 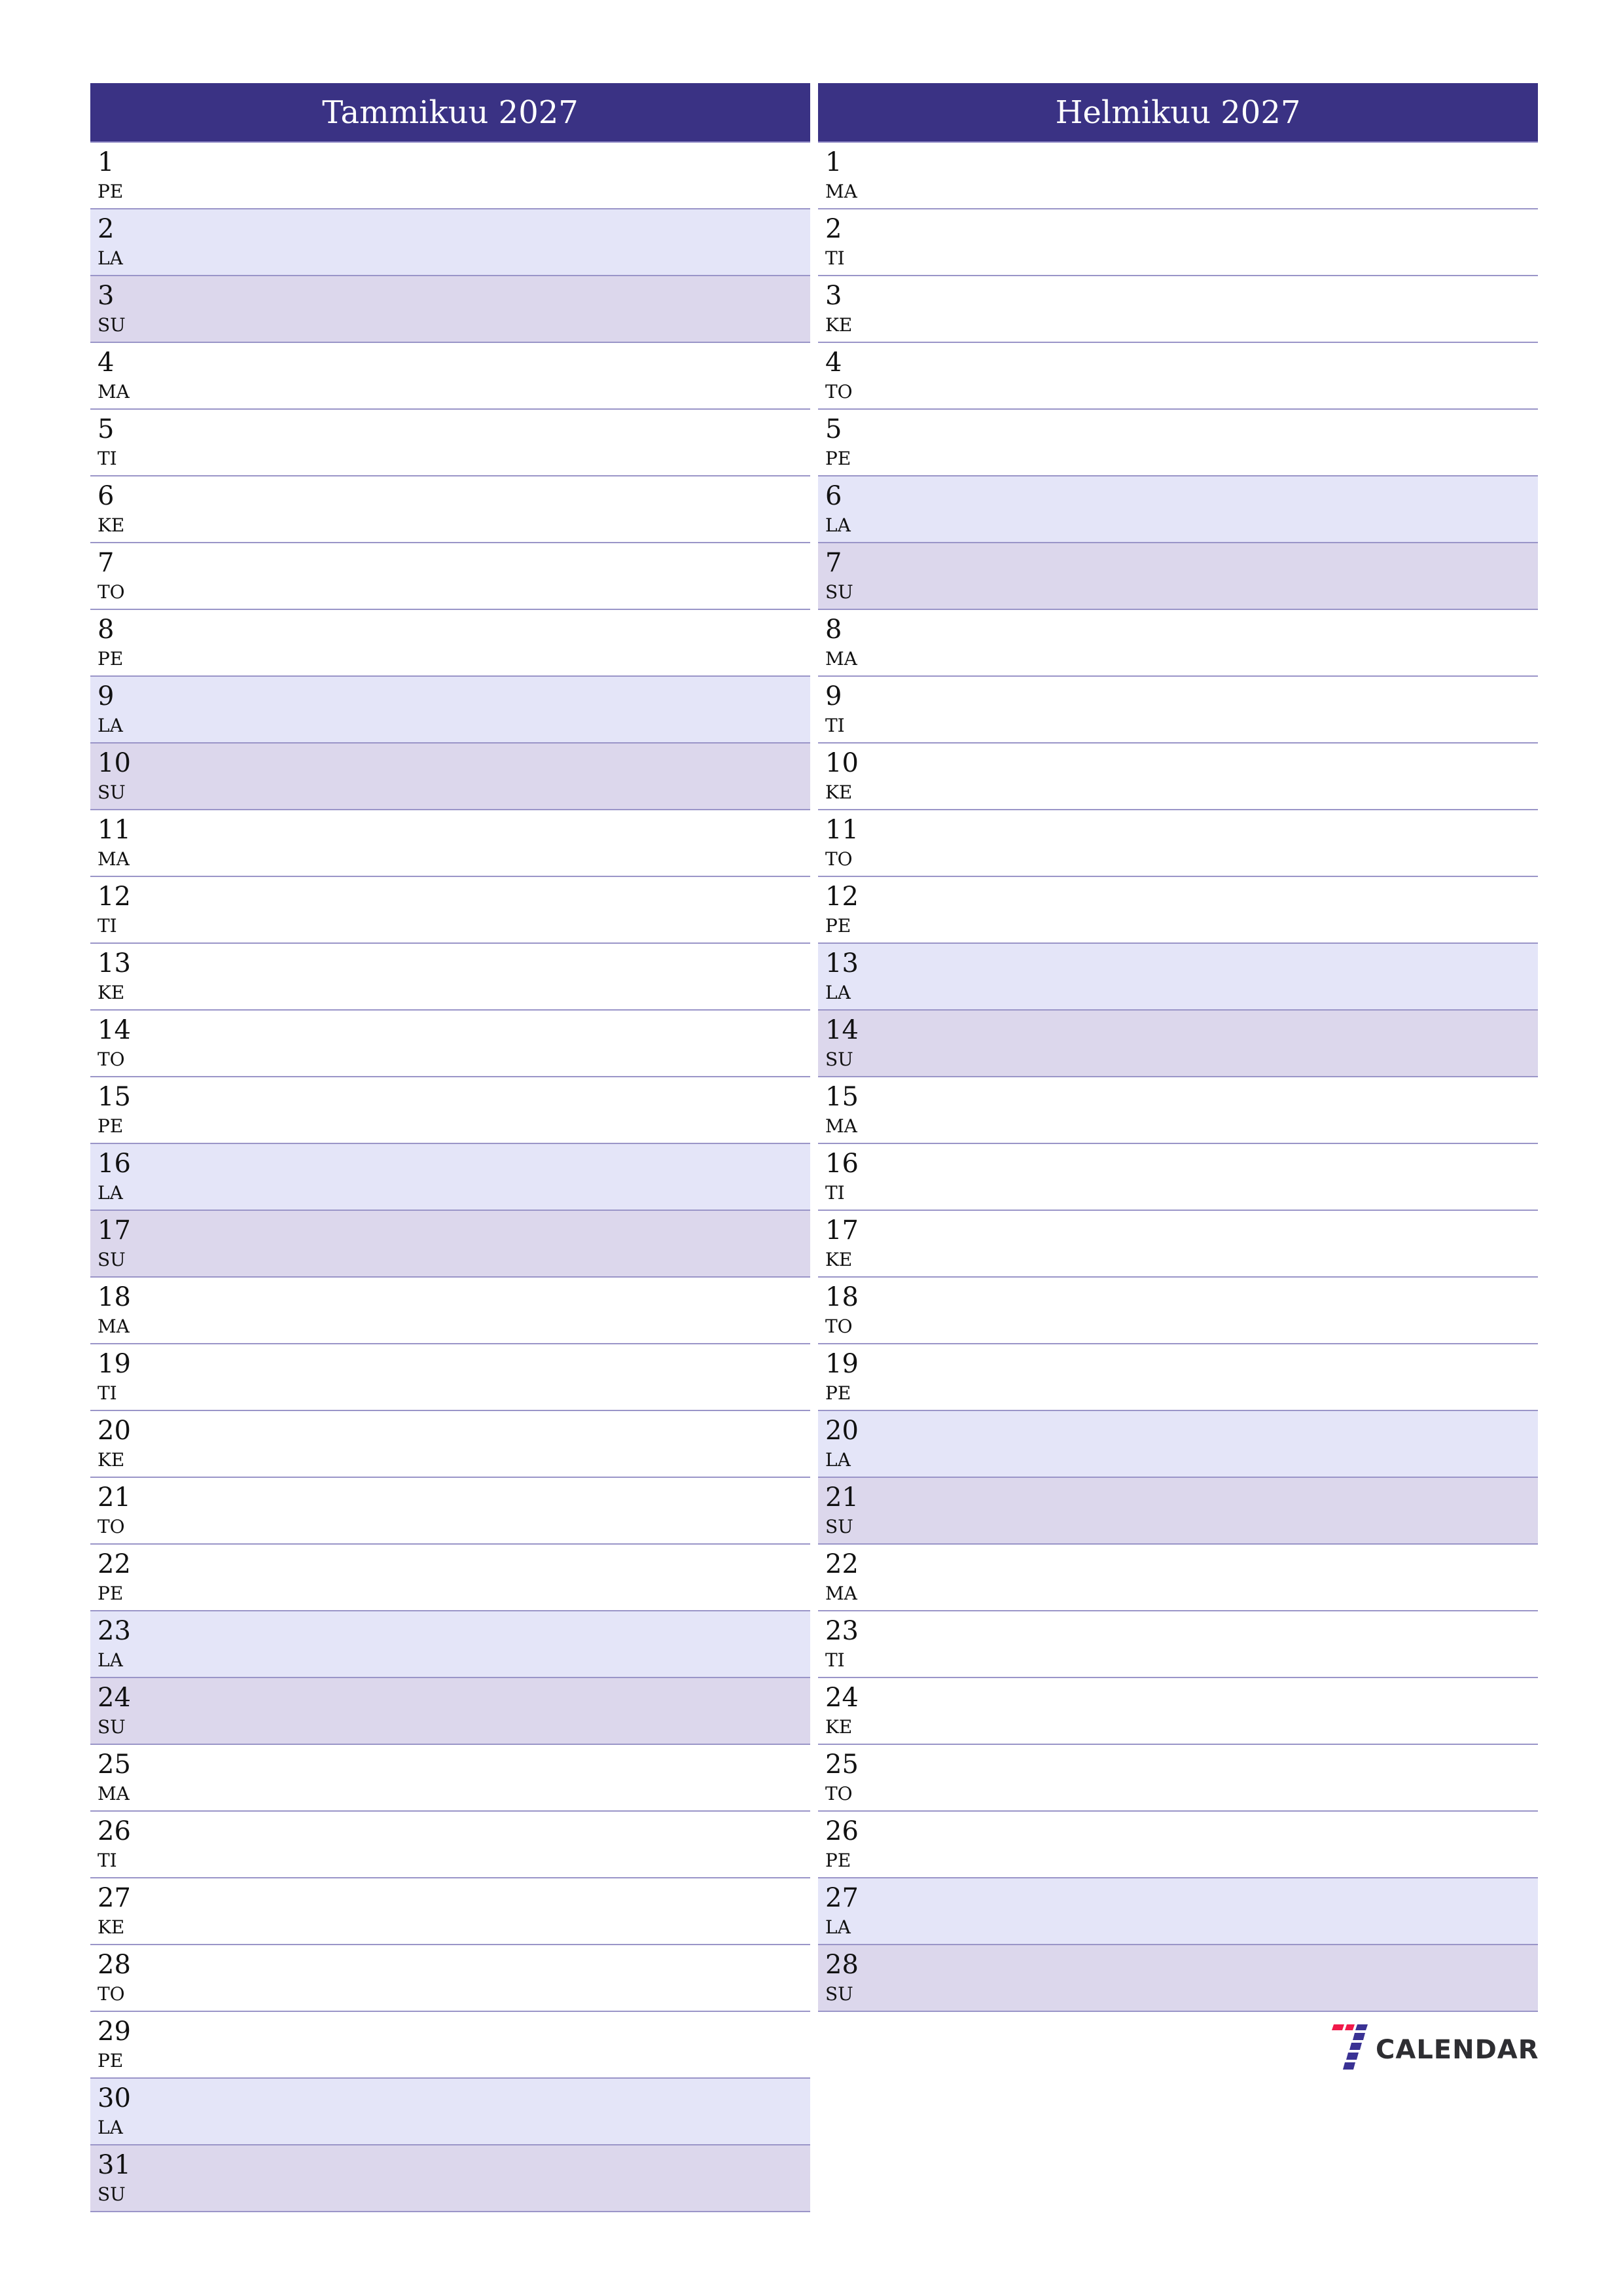 What do you see at coordinates (450, 1110) in the screenshot?
I see `day-row: 15 PE` at bounding box center [450, 1110].